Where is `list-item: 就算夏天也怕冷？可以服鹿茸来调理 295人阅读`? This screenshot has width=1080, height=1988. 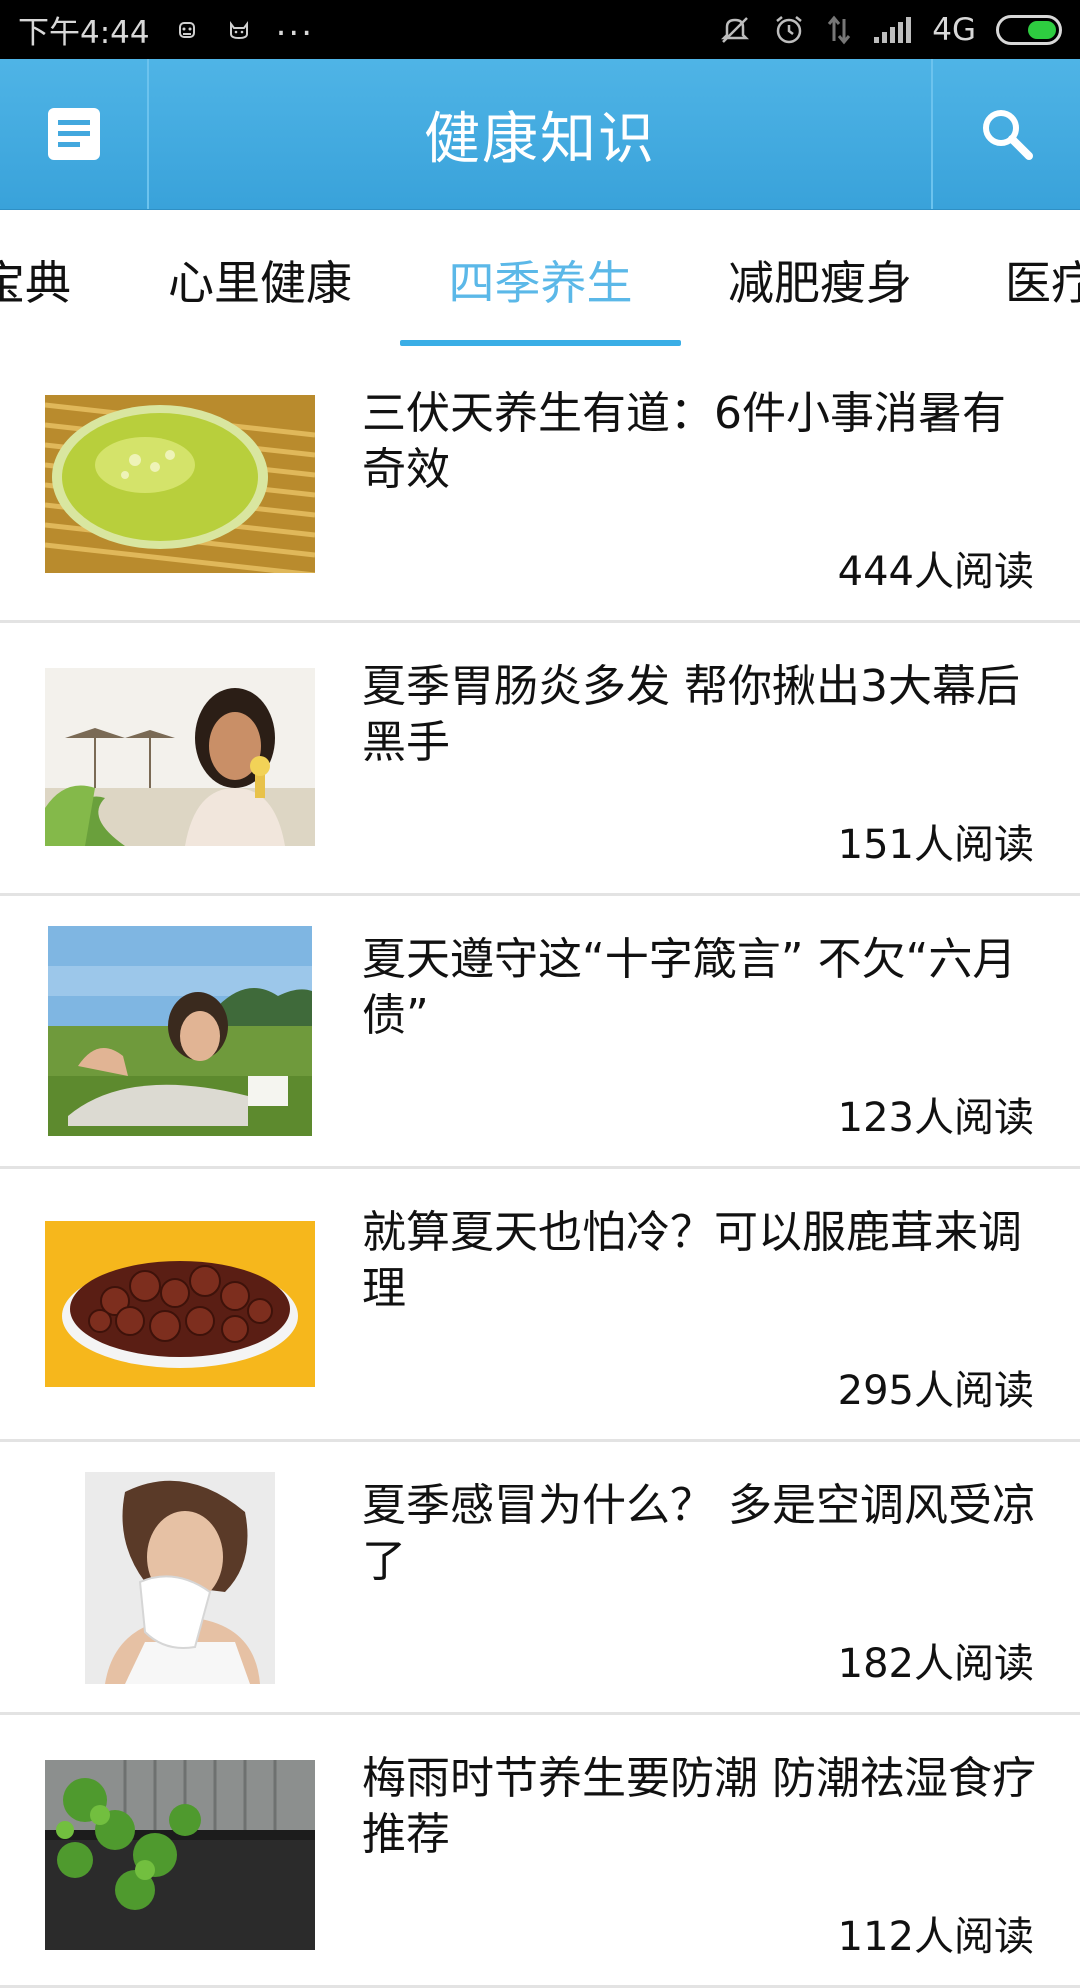 list-item: 就算夏天也怕冷？可以服鹿茸来调理 295人阅读 is located at coordinates (540, 1305).